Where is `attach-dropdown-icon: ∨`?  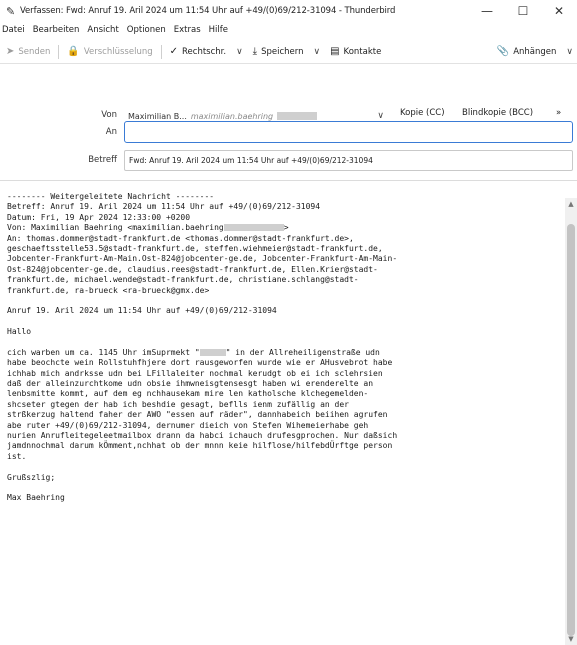 attach-dropdown-icon: ∨ is located at coordinates (569, 52).